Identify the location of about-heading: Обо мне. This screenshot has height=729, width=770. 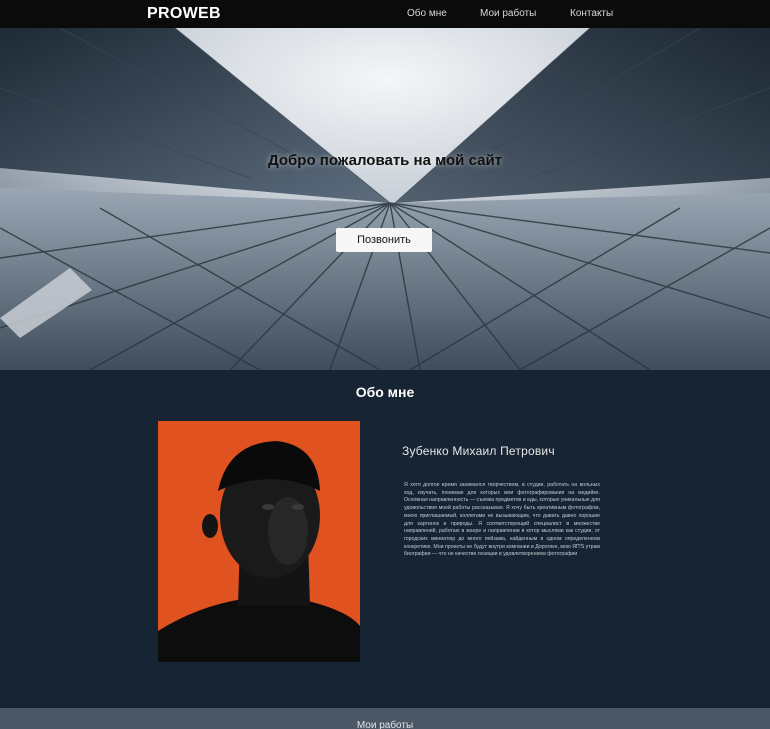
(385, 392).